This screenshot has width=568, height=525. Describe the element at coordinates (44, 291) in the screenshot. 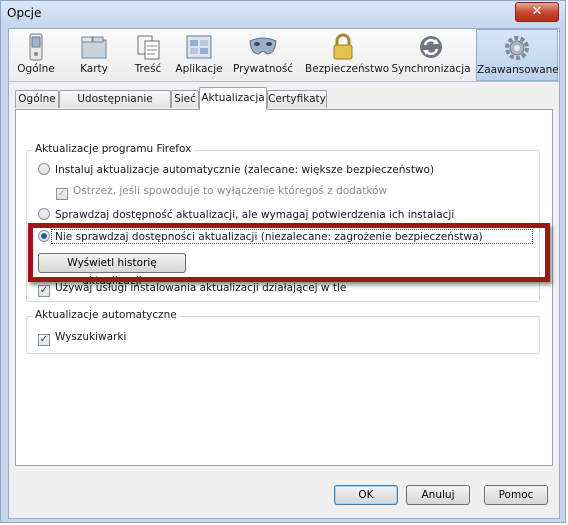

I see `checkbox-background-service: ✓` at that location.